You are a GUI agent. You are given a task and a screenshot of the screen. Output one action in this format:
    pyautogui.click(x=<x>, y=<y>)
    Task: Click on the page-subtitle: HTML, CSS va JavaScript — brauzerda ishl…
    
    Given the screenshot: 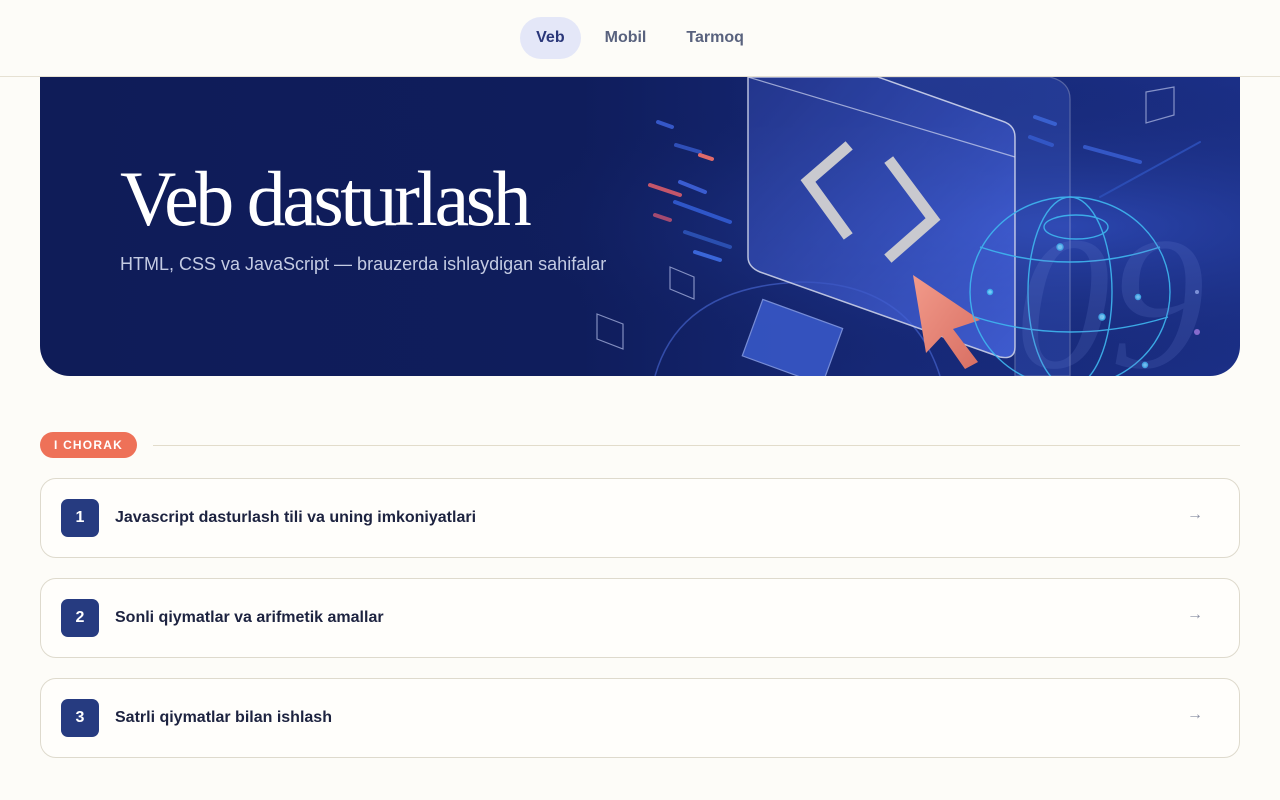 What is the action you would take?
    pyautogui.click(x=363, y=264)
    